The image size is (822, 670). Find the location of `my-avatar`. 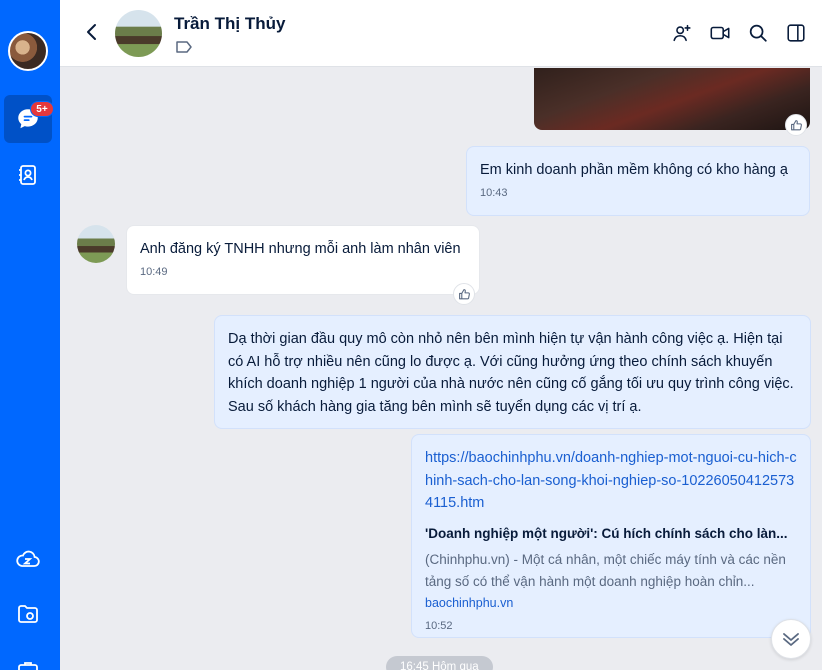

my-avatar is located at coordinates (28, 51).